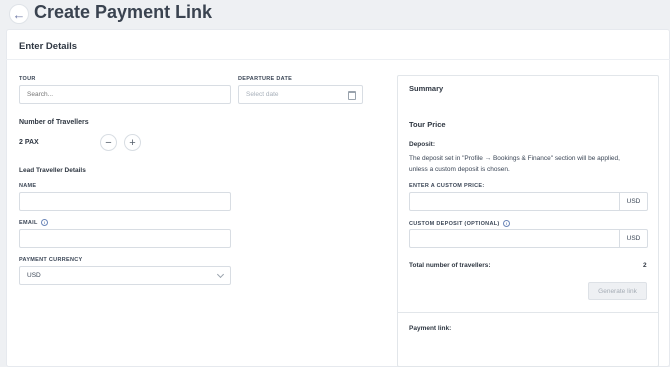  I want to click on name-input, so click(125, 201).